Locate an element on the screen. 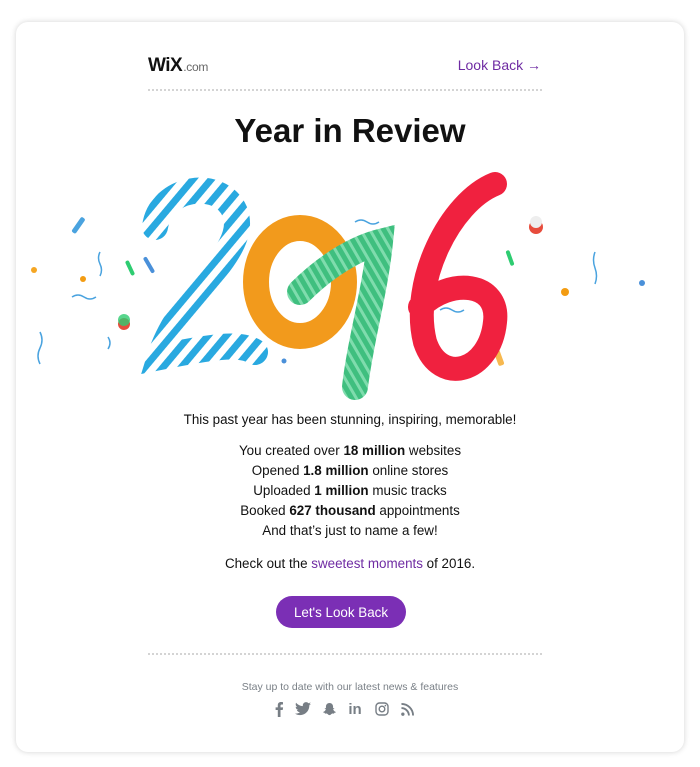 This screenshot has height=767, width=700. stat-appointments: Booked 627 thousand appointments is located at coordinates (350, 510).